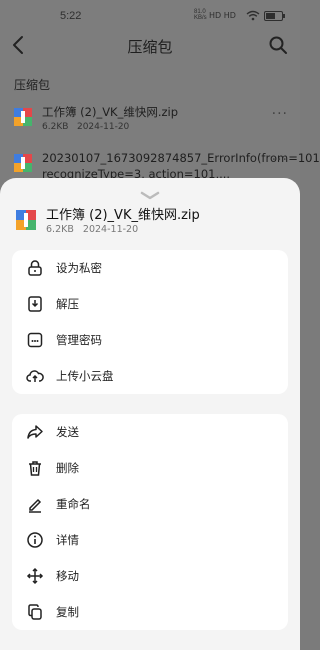 The height and width of the screenshot is (650, 320). Describe the element at coordinates (35, 340) in the screenshot. I see `password-icon` at that location.